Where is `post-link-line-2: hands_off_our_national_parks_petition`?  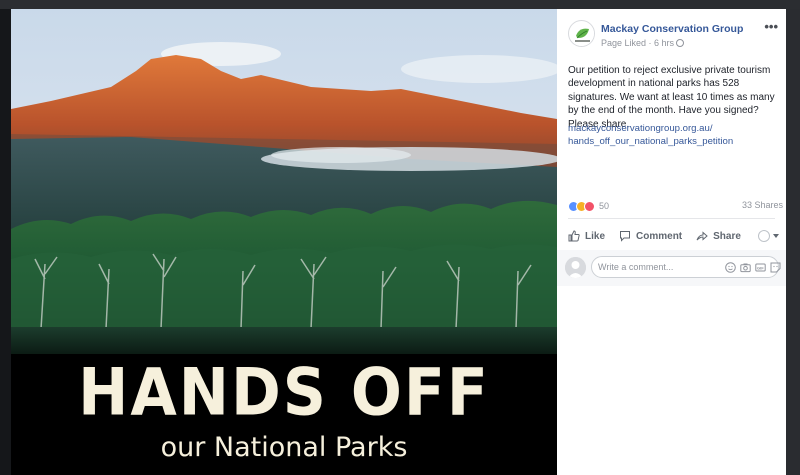 post-link-line-2: hands_off_our_national_parks_petition is located at coordinates (675, 141).